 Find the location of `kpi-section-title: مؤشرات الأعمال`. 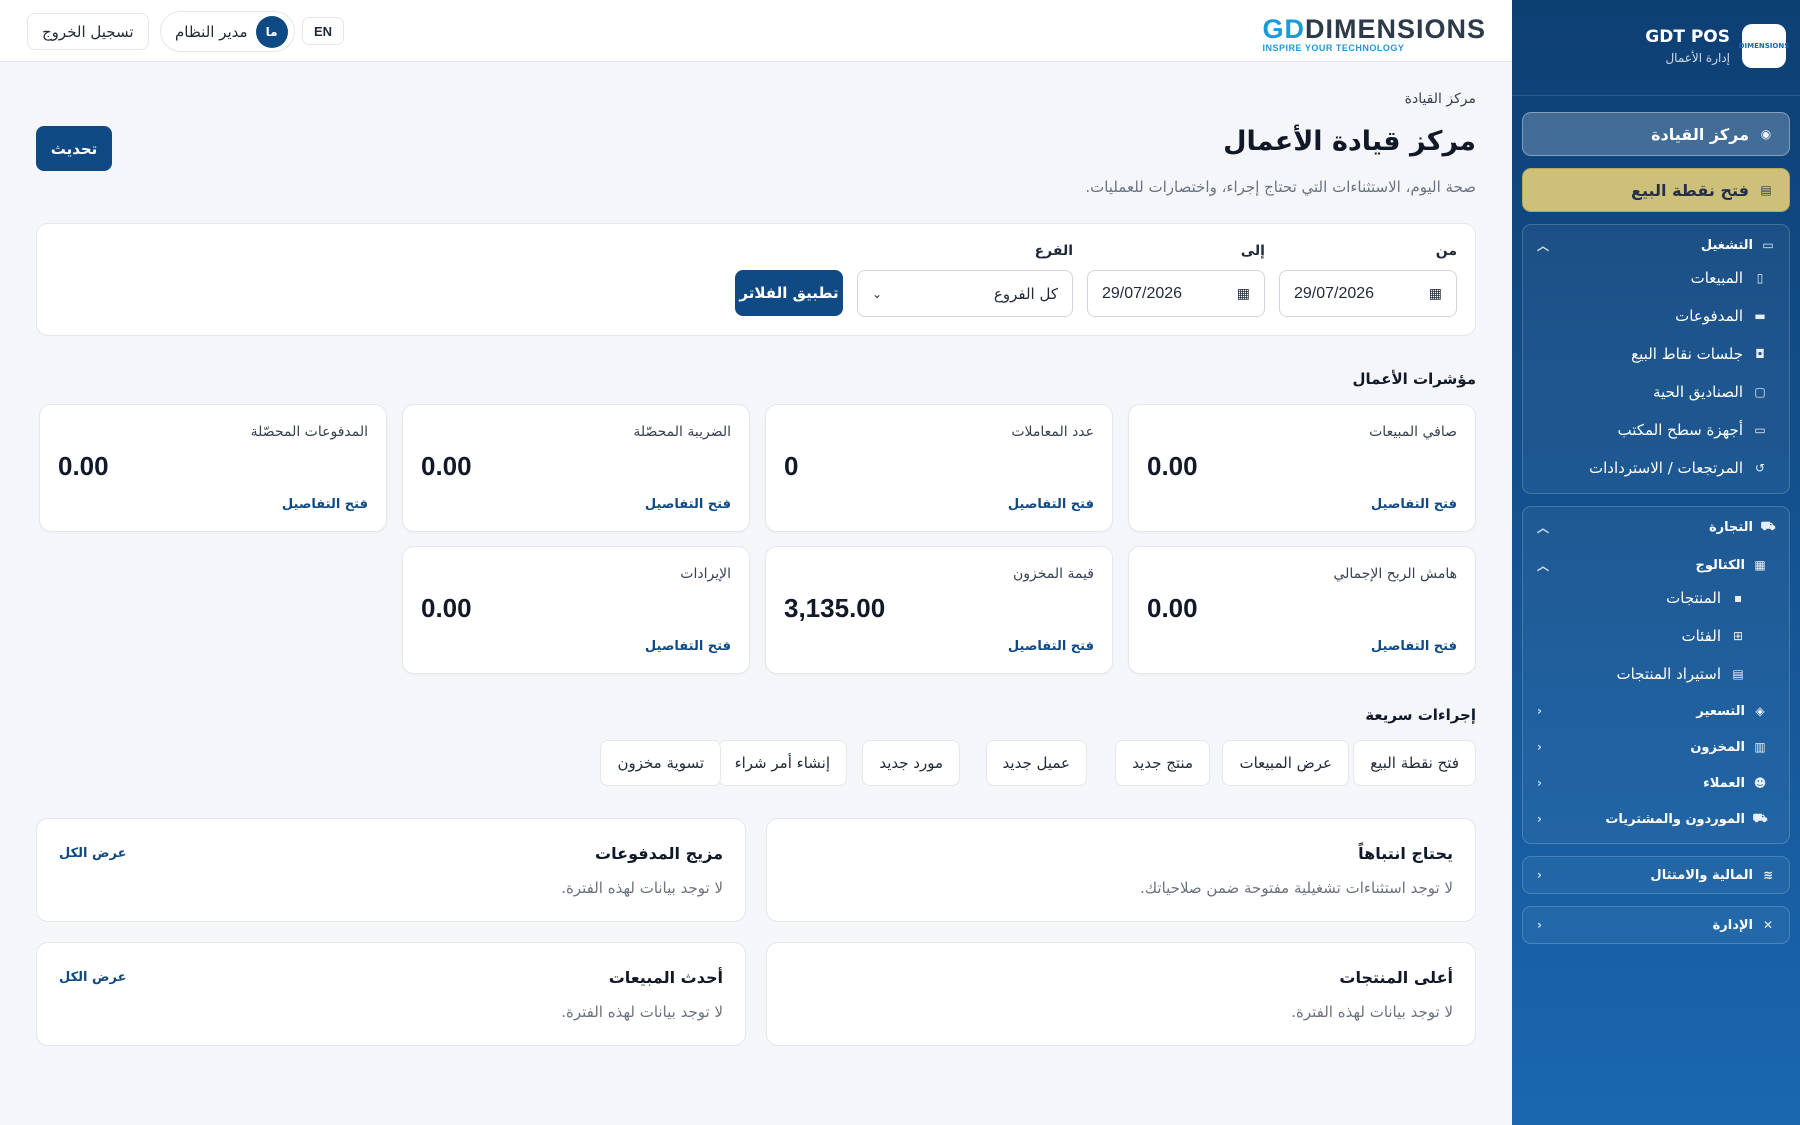

kpi-section-title: مؤشرات الأعمال is located at coordinates (1414, 379).